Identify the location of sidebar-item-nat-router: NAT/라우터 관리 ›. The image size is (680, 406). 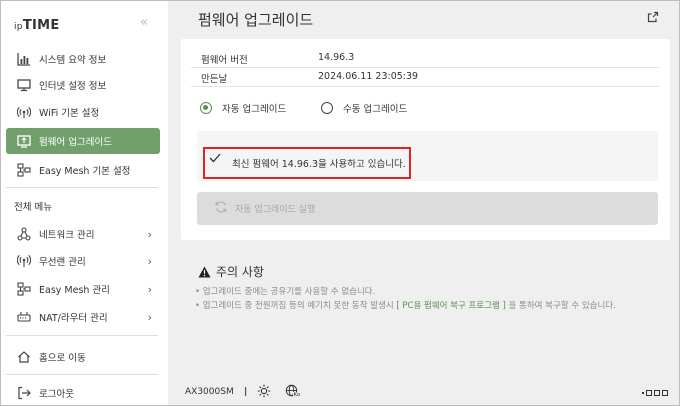
(83, 317).